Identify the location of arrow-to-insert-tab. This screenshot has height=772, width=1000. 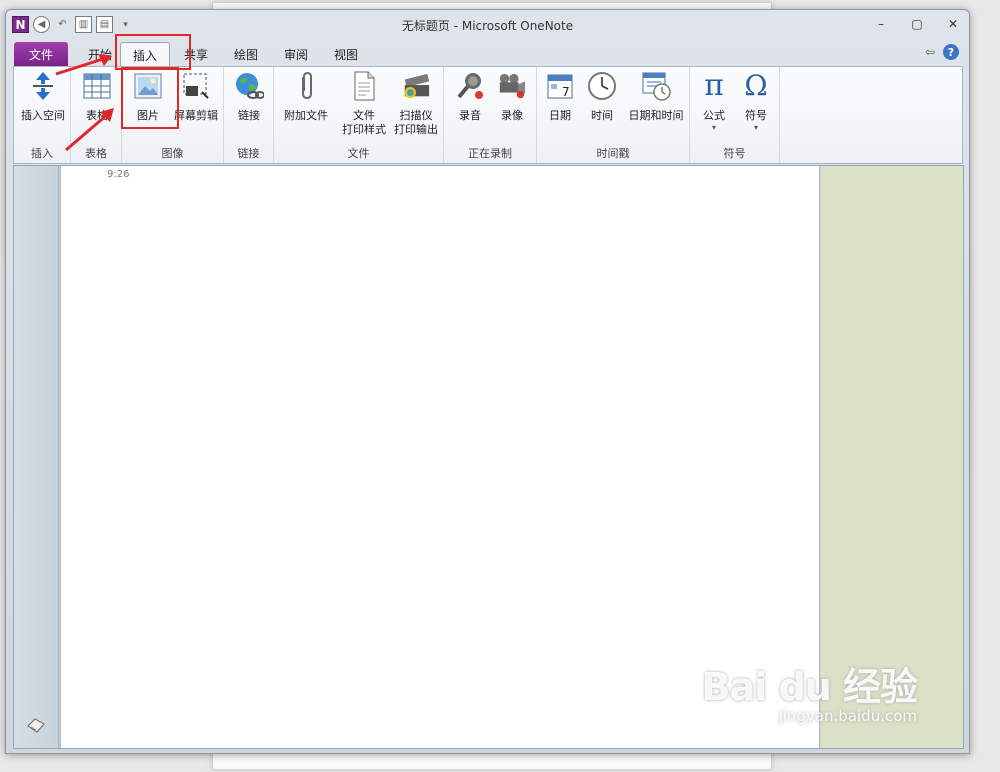
(83, 65).